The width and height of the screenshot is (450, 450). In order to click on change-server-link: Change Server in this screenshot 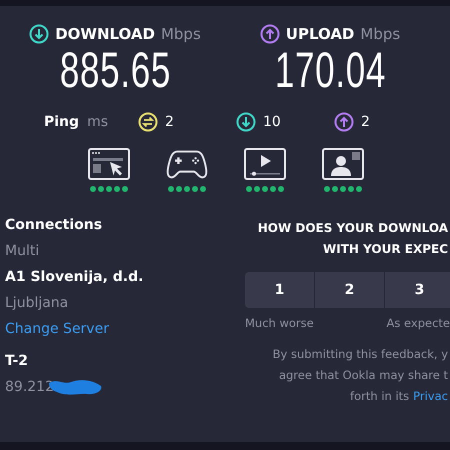, I will do `click(125, 329)`.